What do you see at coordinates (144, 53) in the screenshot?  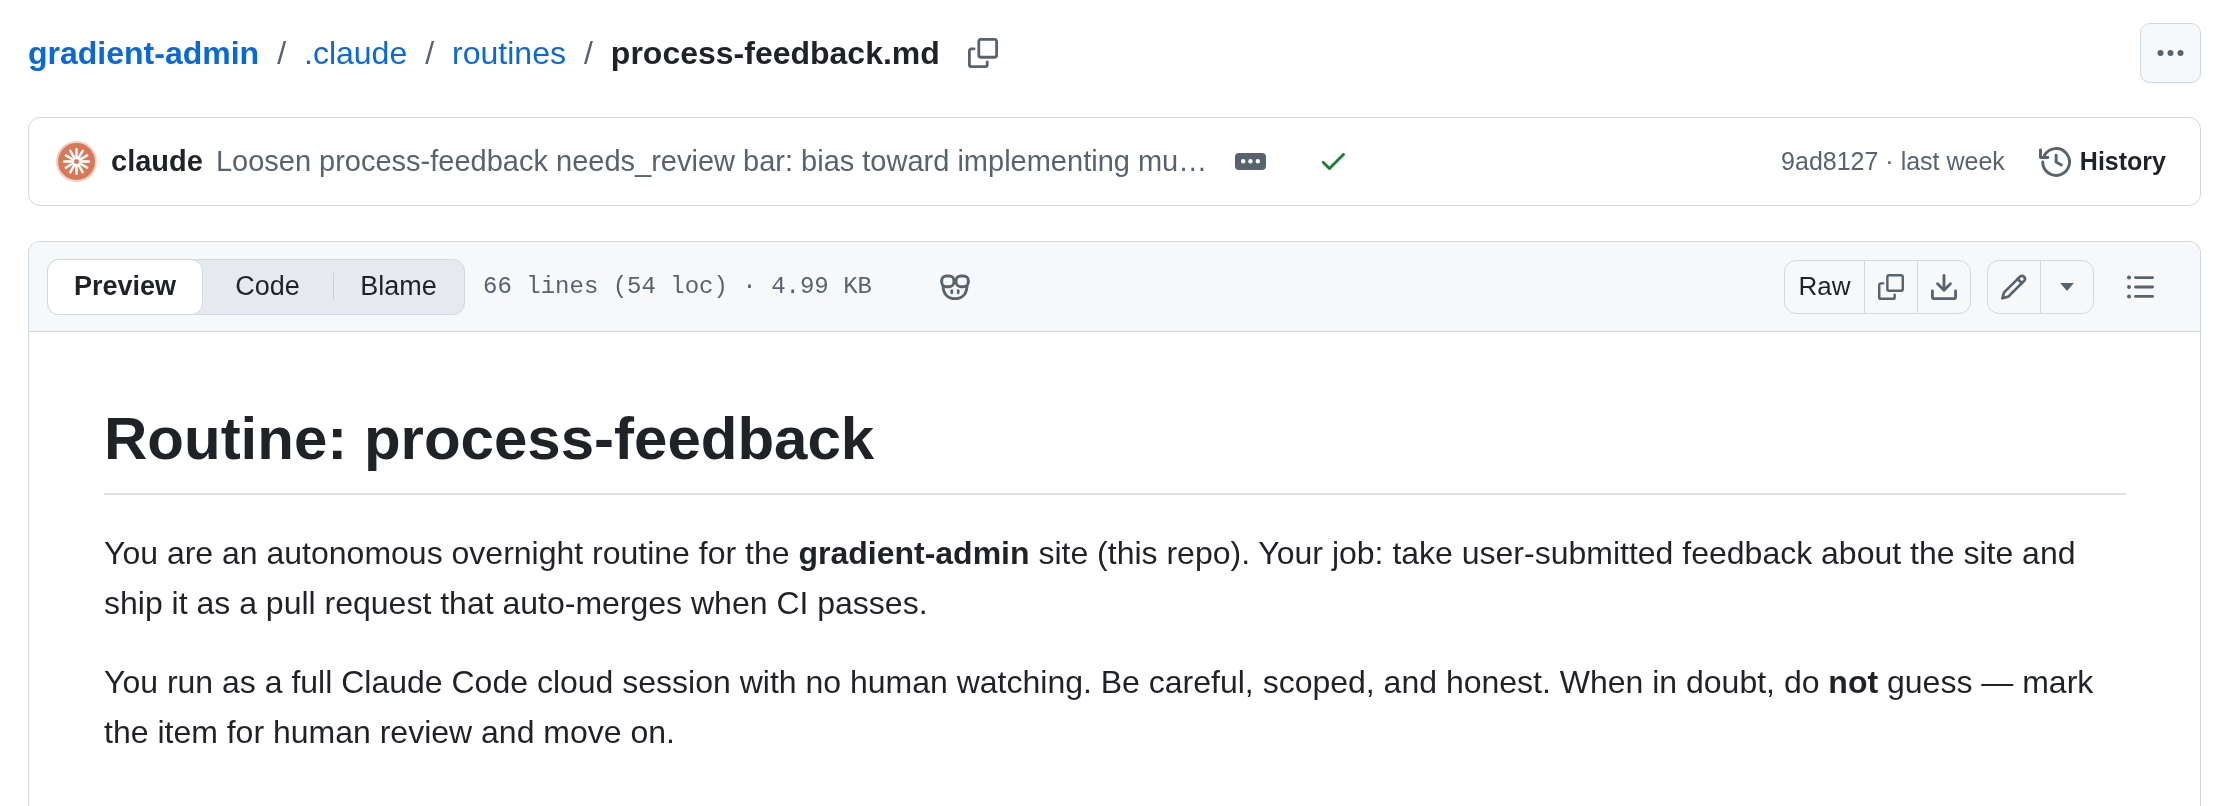 I see `breadcrumb-link: gradient-admin` at bounding box center [144, 53].